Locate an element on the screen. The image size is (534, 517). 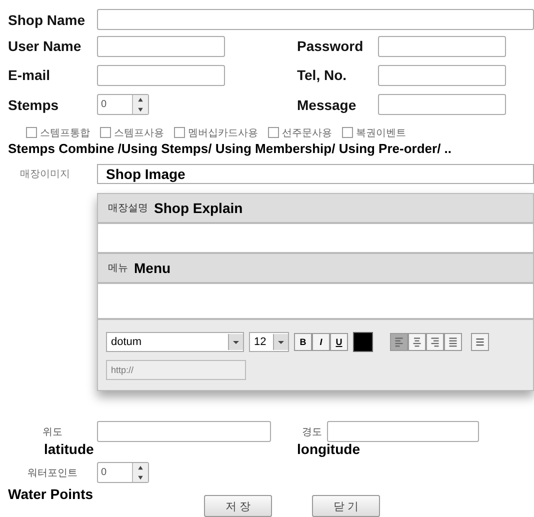
format-button: U is located at coordinates (339, 342).